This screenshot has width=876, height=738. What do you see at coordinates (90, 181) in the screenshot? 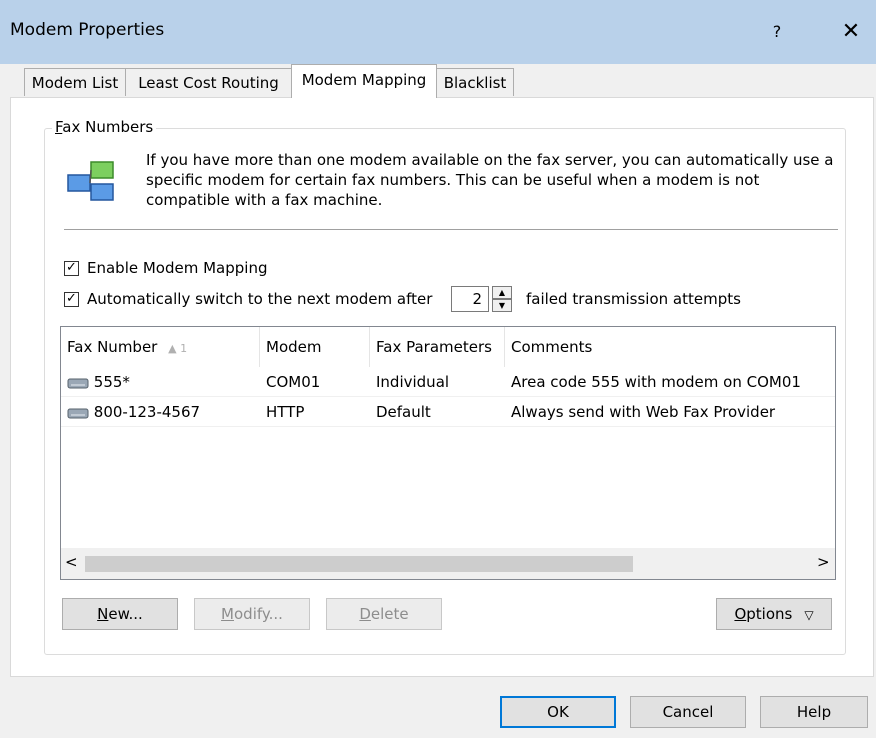
I see `modem-mapping-icon` at bounding box center [90, 181].